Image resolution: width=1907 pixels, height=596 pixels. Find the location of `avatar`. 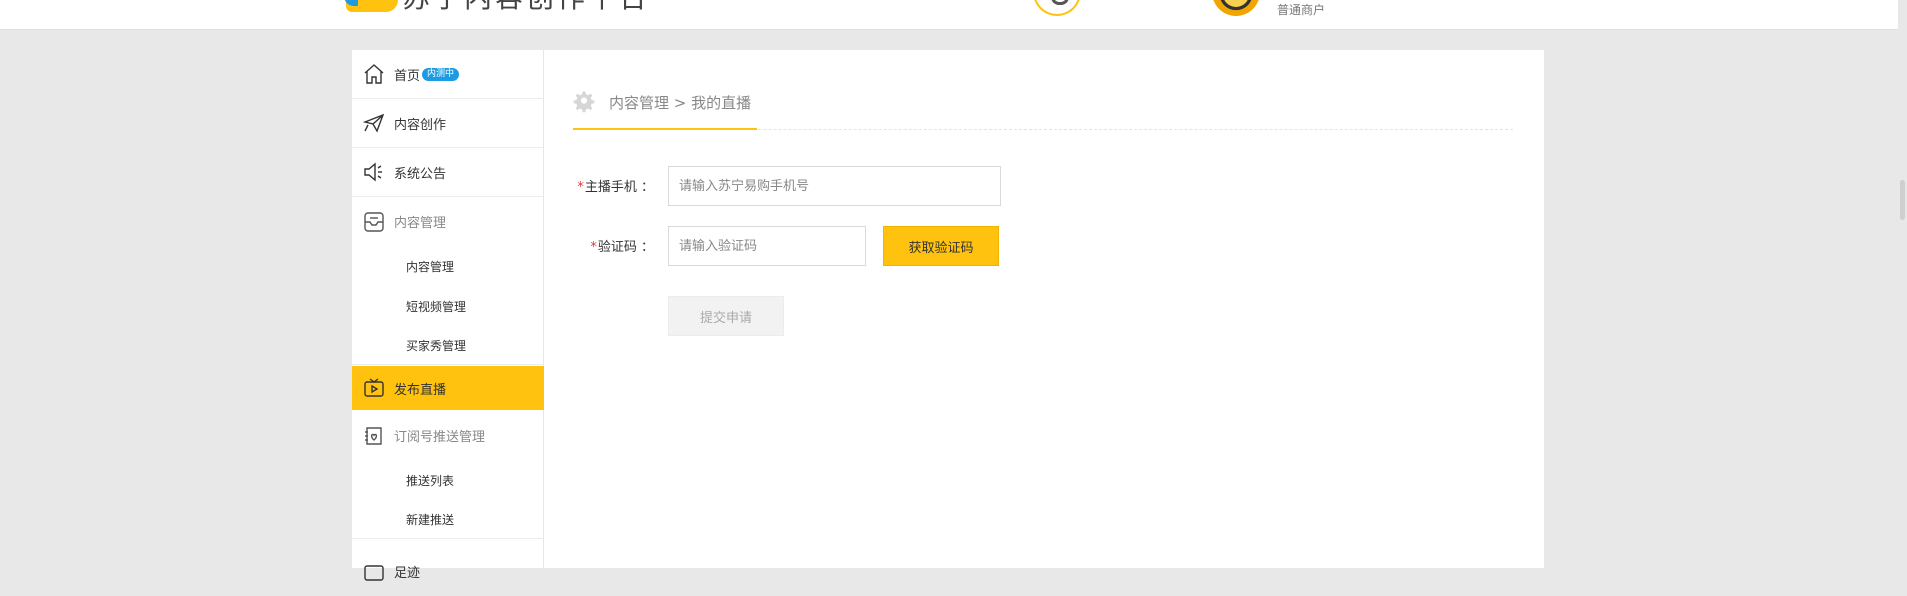

avatar is located at coordinates (1236, 8).